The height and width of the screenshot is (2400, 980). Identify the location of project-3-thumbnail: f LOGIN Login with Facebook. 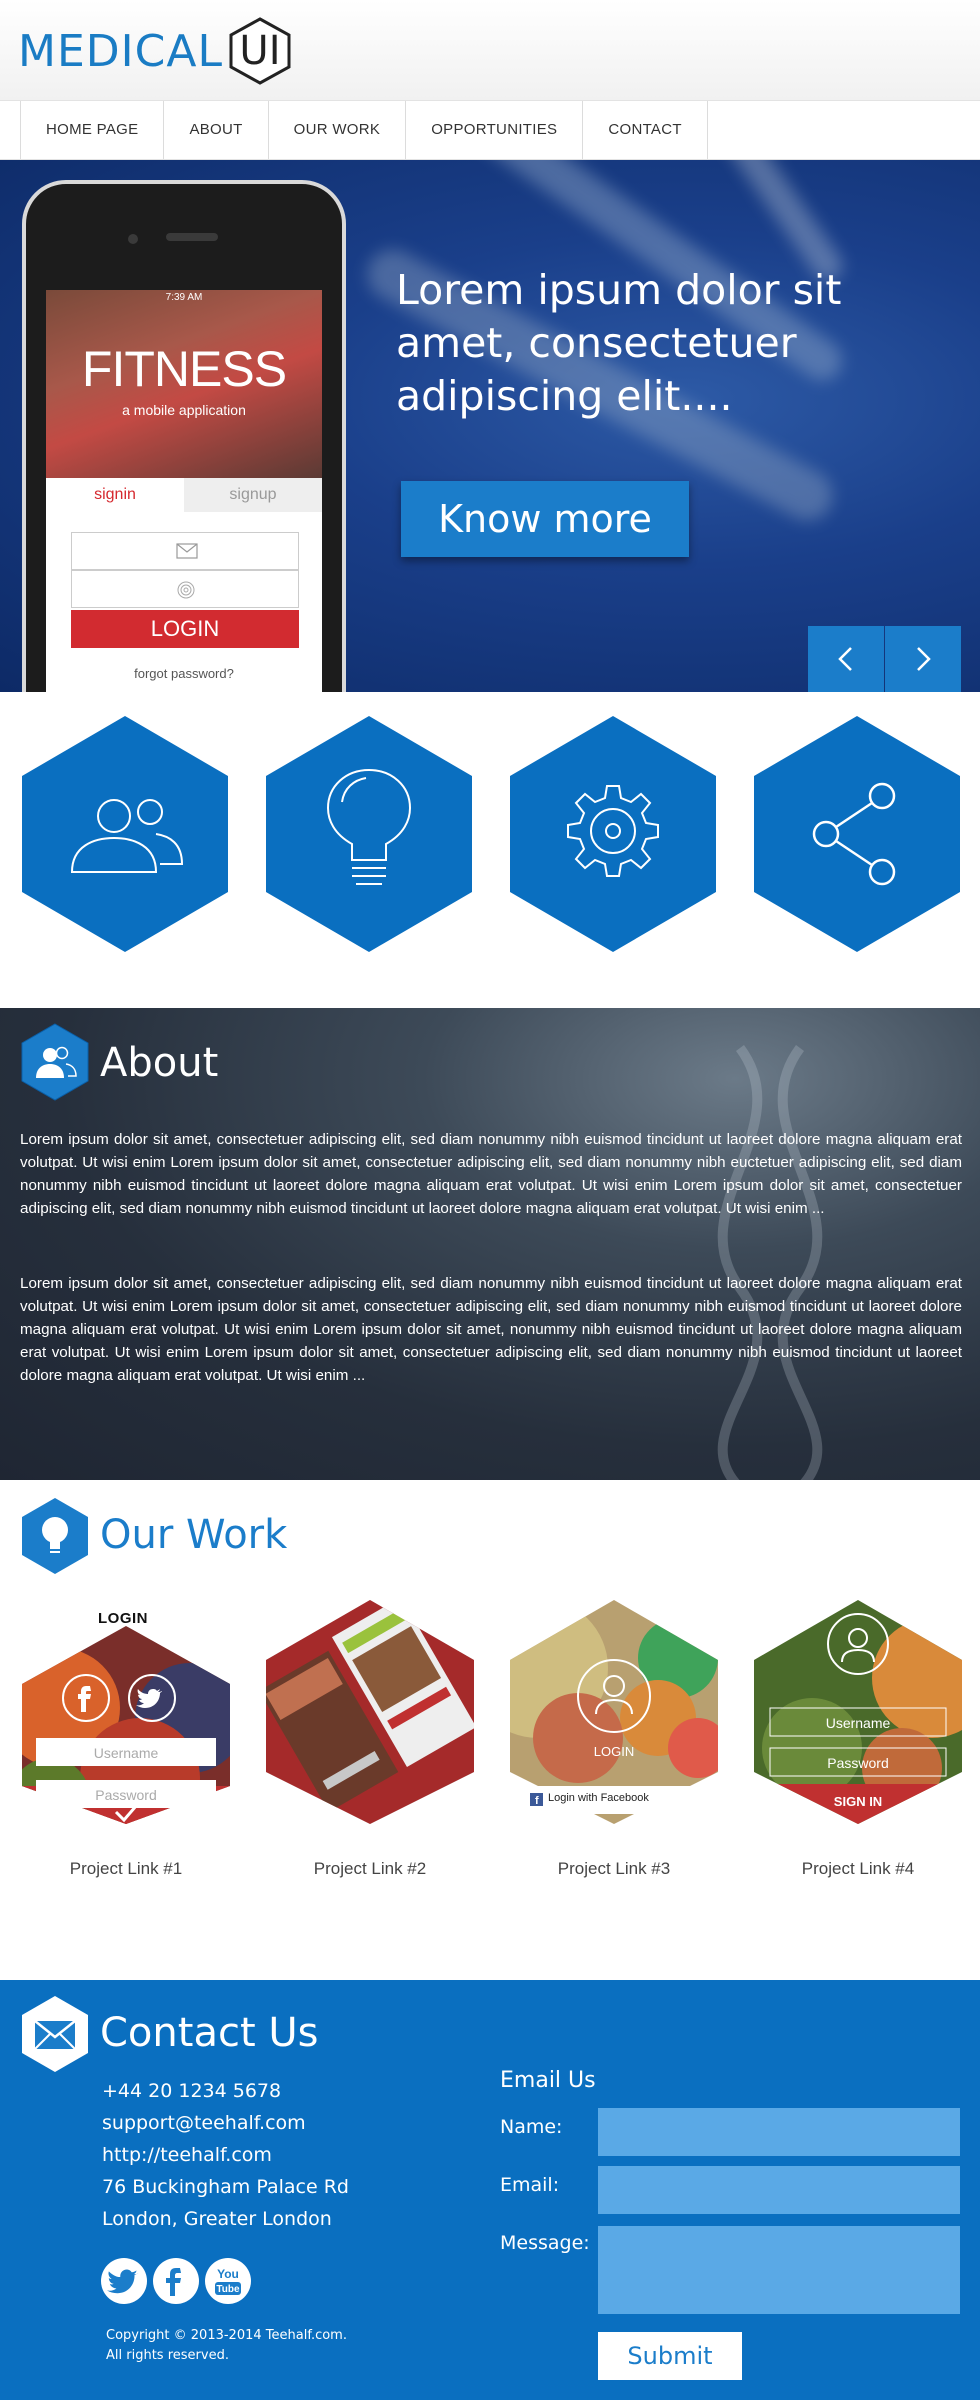
(614, 1711).